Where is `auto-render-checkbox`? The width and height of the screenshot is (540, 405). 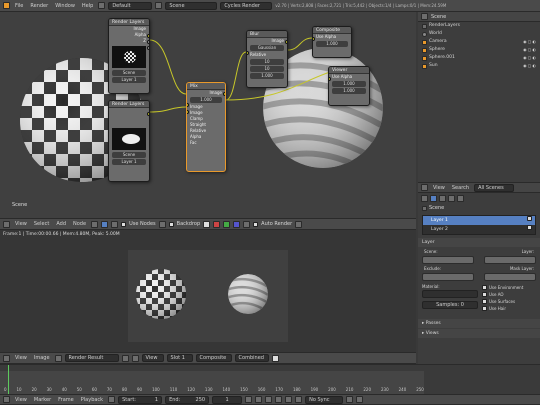
auto-render-checkbox is located at coordinates (256, 224).